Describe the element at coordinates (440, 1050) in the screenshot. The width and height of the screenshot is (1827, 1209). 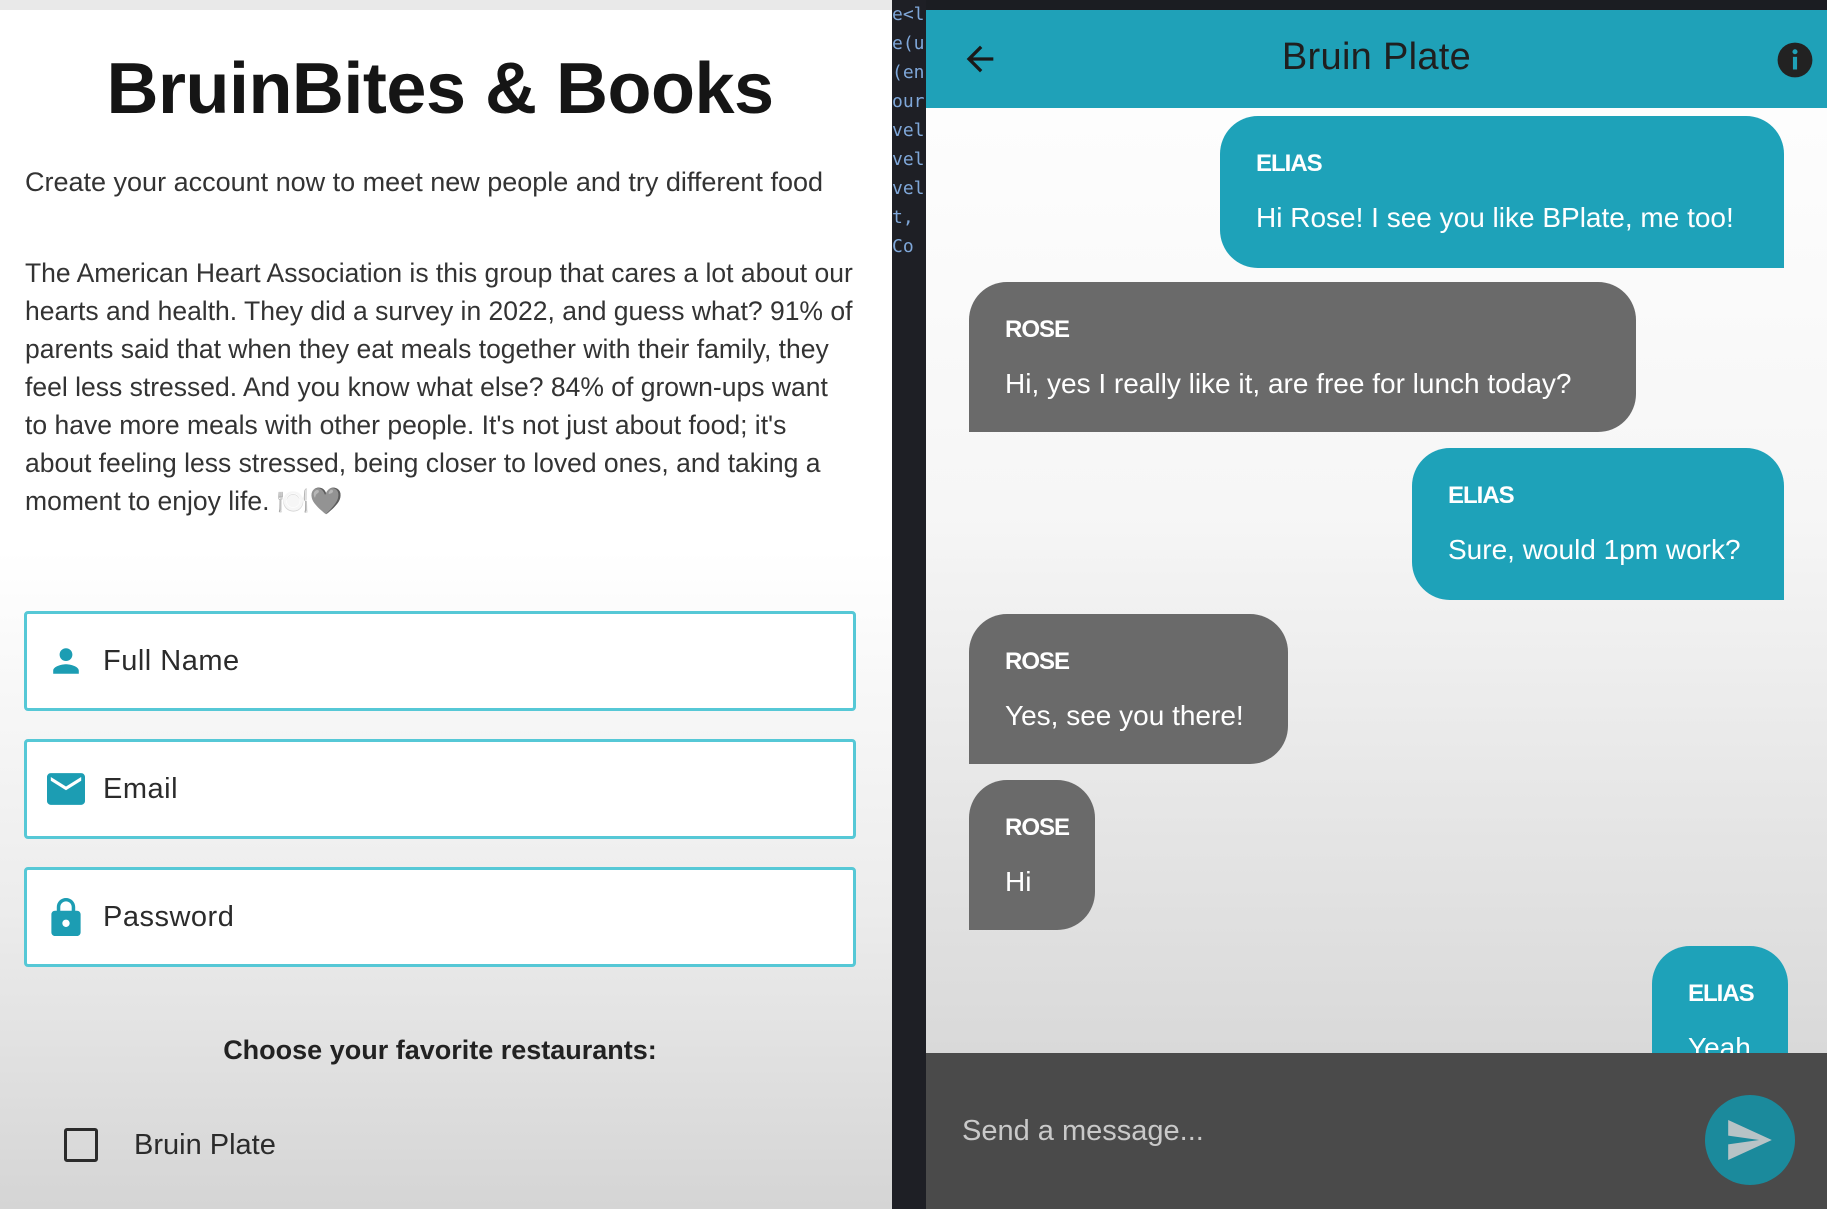
I see `restaurants-heading: Choose your favorite restaurants:` at that location.